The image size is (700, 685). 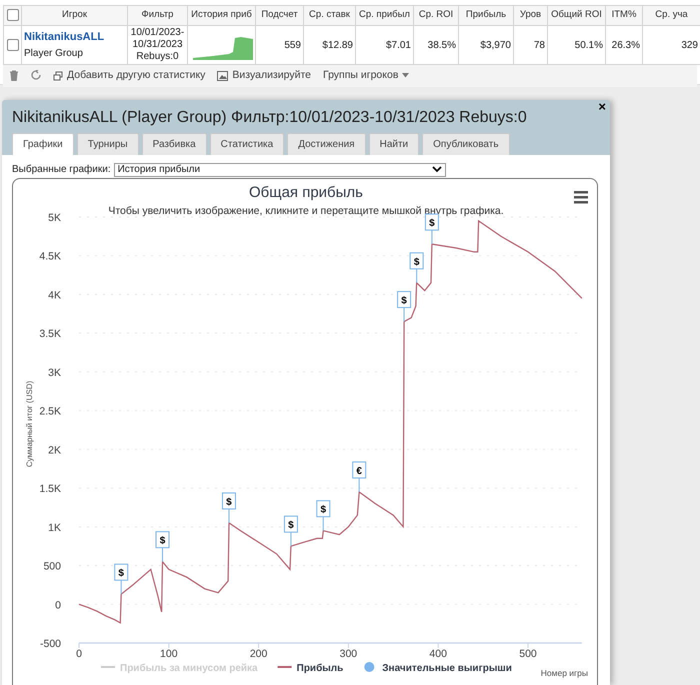 What do you see at coordinates (64, 37) in the screenshot?
I see `player-link: NikitanikusALL` at bounding box center [64, 37].